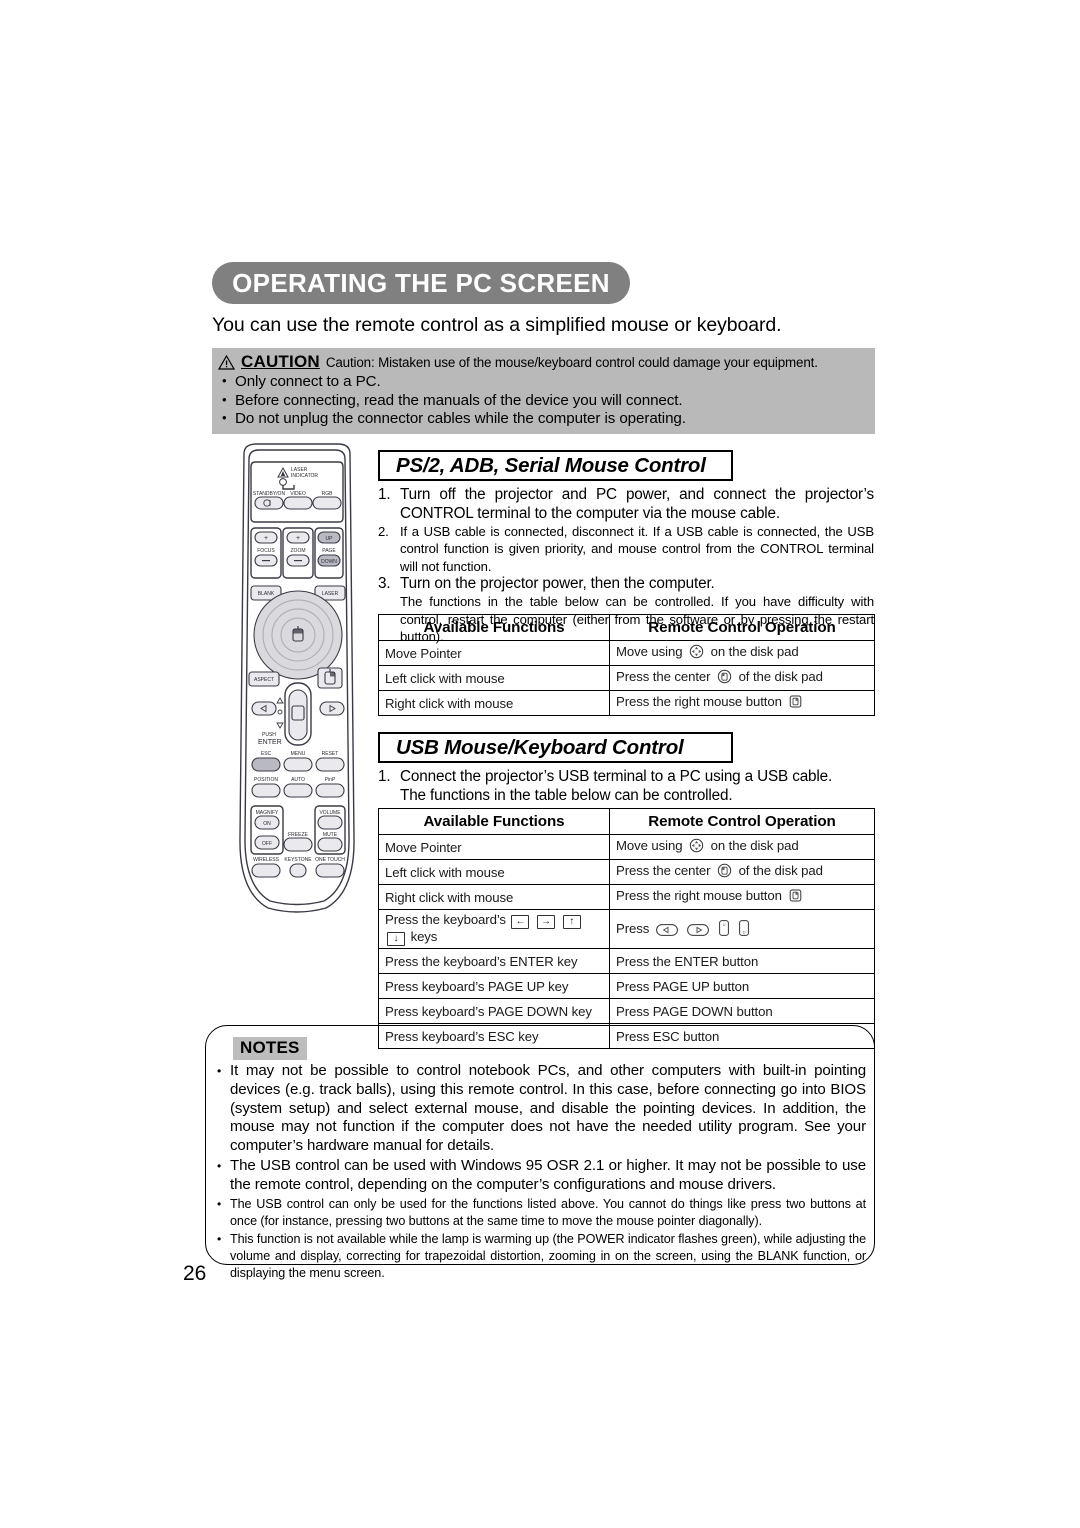  I want to click on remote-label-keystone: KEYSTONE, so click(298, 860).